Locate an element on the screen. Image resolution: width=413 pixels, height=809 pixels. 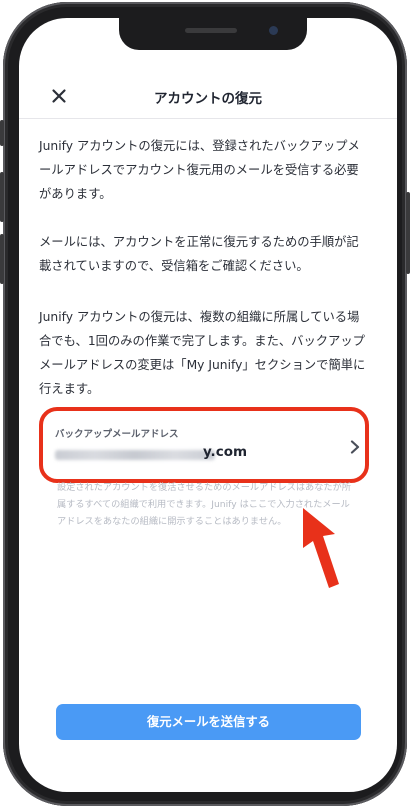
power-button is located at coordinates (408, 233).